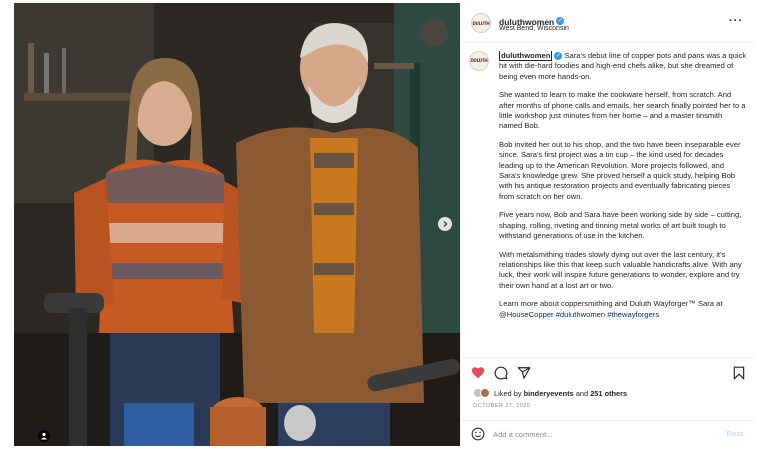  What do you see at coordinates (633, 314) in the screenshot?
I see `hashtag-link: #thewayforgers` at bounding box center [633, 314].